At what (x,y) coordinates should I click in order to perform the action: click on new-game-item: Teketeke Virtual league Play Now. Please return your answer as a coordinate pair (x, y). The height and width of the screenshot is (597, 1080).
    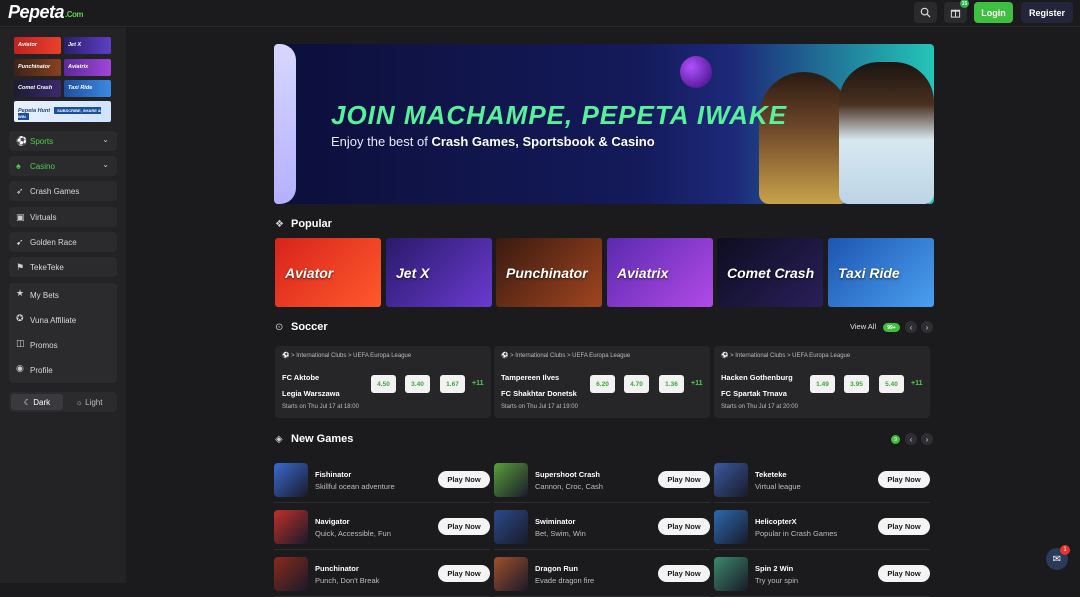
    Looking at the image, I should click on (822, 483).